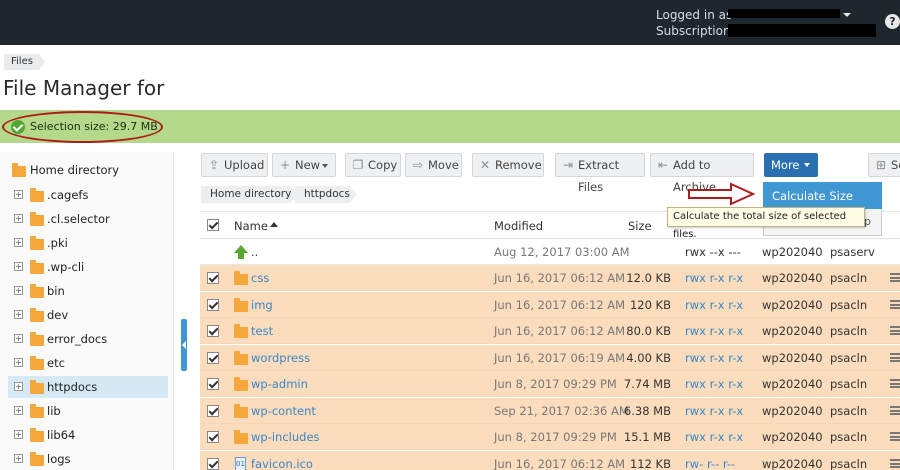 This screenshot has width=900, height=470. What do you see at coordinates (251, 226) in the screenshot?
I see `name-column-header: Name` at bounding box center [251, 226].